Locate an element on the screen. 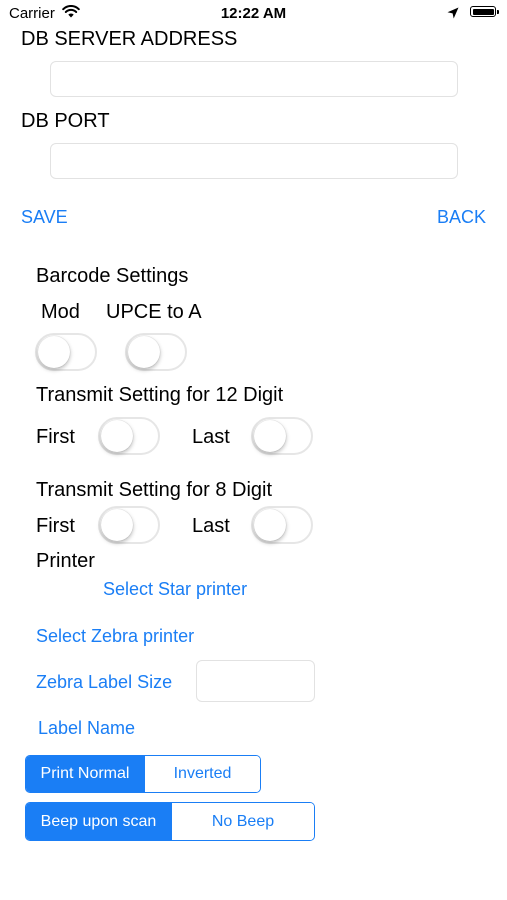 The width and height of the screenshot is (507, 900). beep-mode-segmented-control: Beep upon scan No Beep is located at coordinates (170, 821).